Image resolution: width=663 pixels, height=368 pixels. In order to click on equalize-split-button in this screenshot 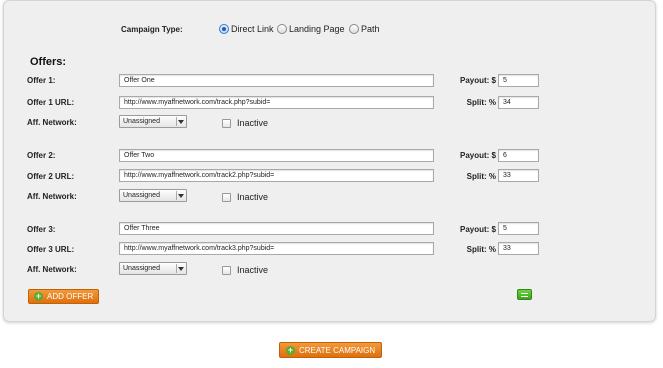, I will do `click(524, 294)`.